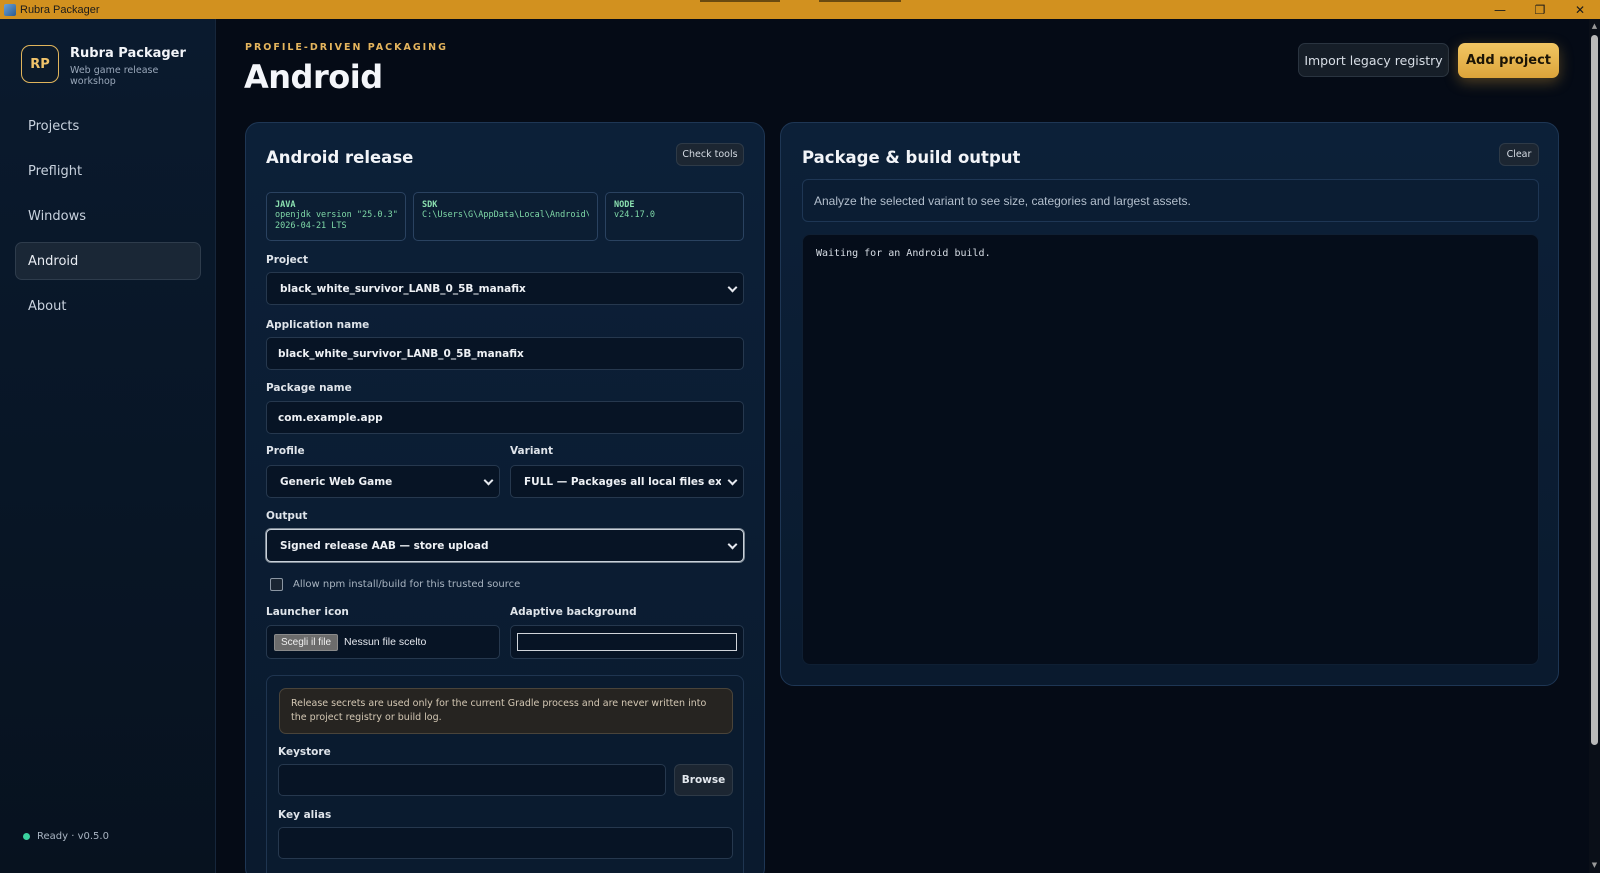 This screenshot has width=1600, height=873. What do you see at coordinates (1594, 26) in the screenshot?
I see `scroll-up-icon: ▲` at bounding box center [1594, 26].